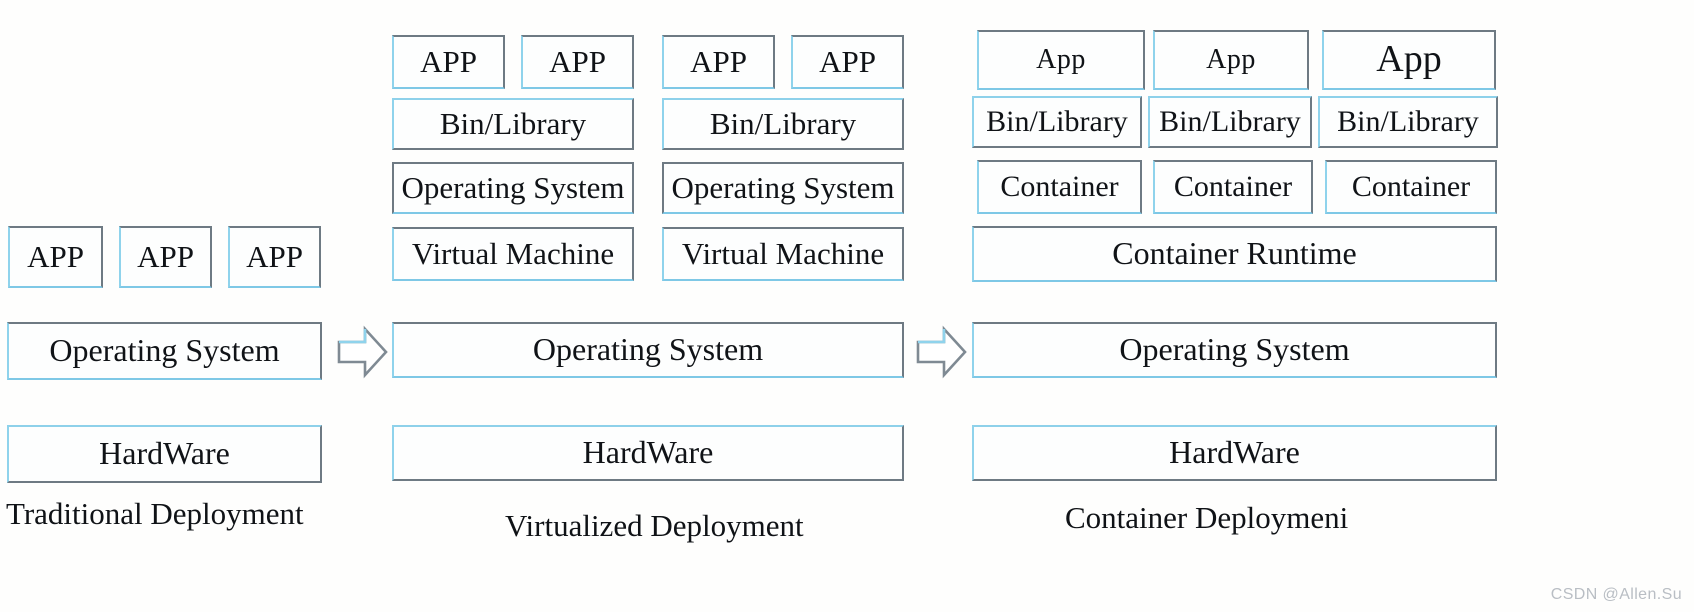  I want to click on traditional-os-box: Operating System, so click(164, 351).